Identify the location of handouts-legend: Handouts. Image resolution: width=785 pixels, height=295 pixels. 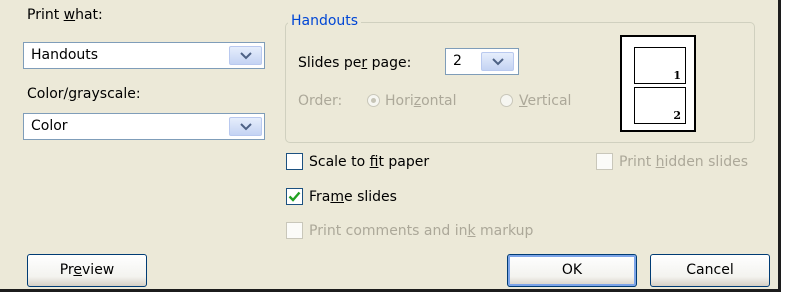
(325, 21).